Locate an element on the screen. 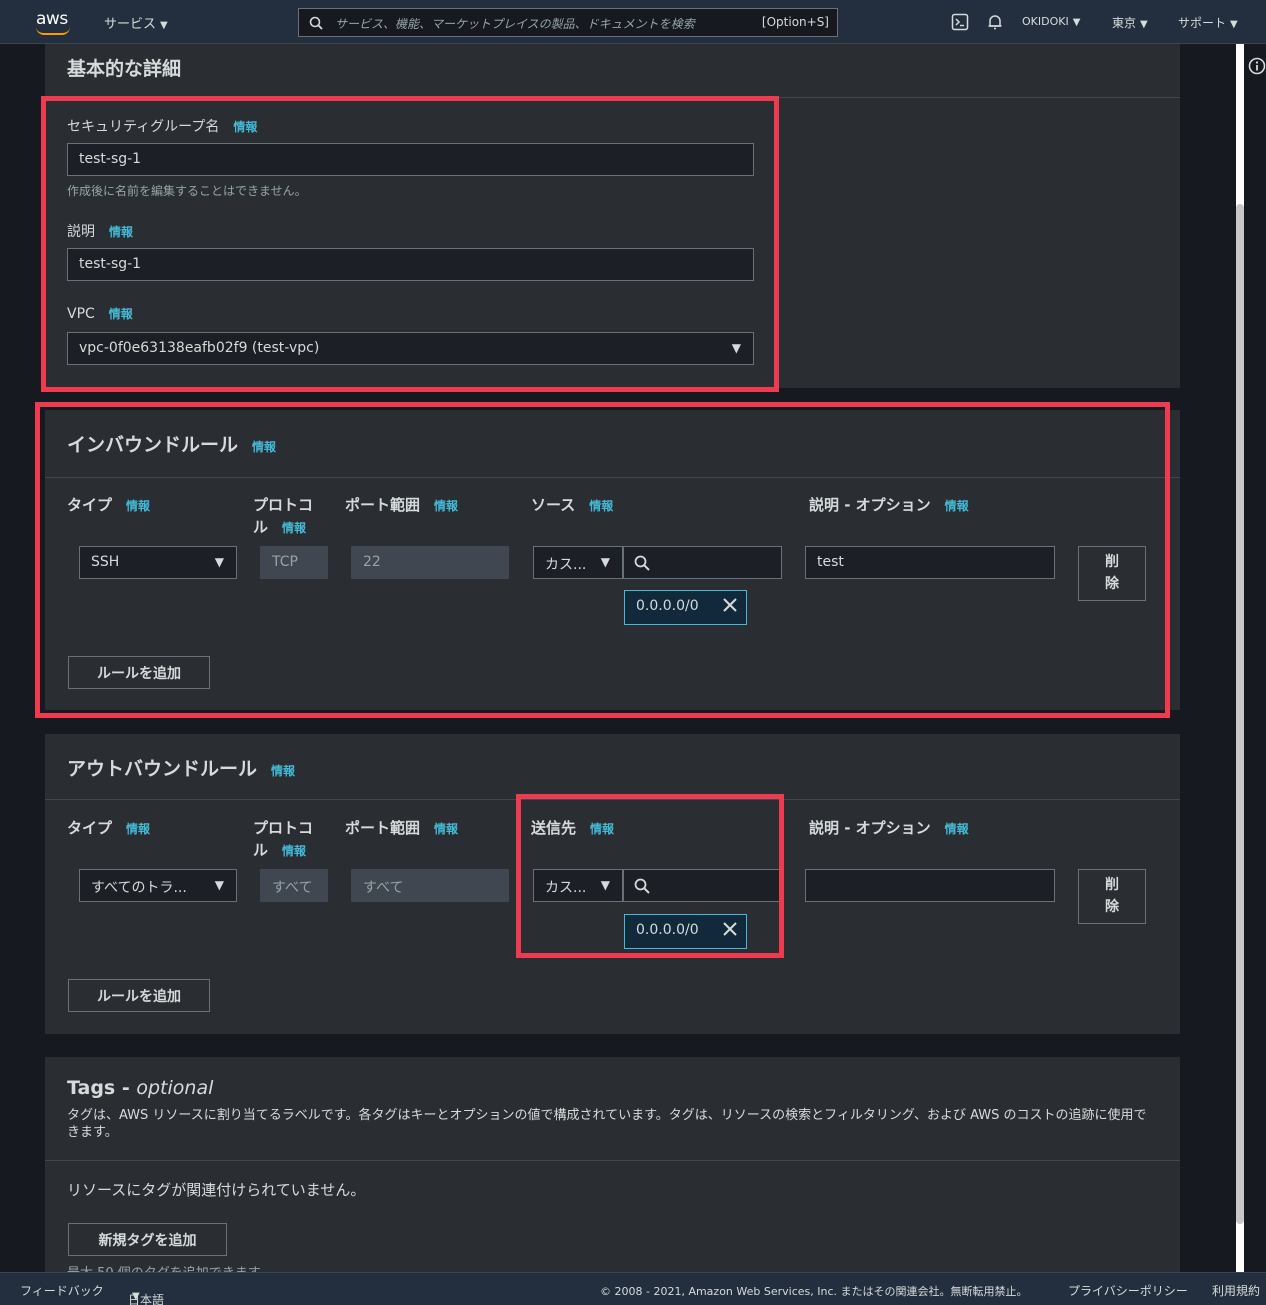 This screenshot has width=1266, height=1305. outbound-type-select: すべてのトラ... ▼ is located at coordinates (158, 885).